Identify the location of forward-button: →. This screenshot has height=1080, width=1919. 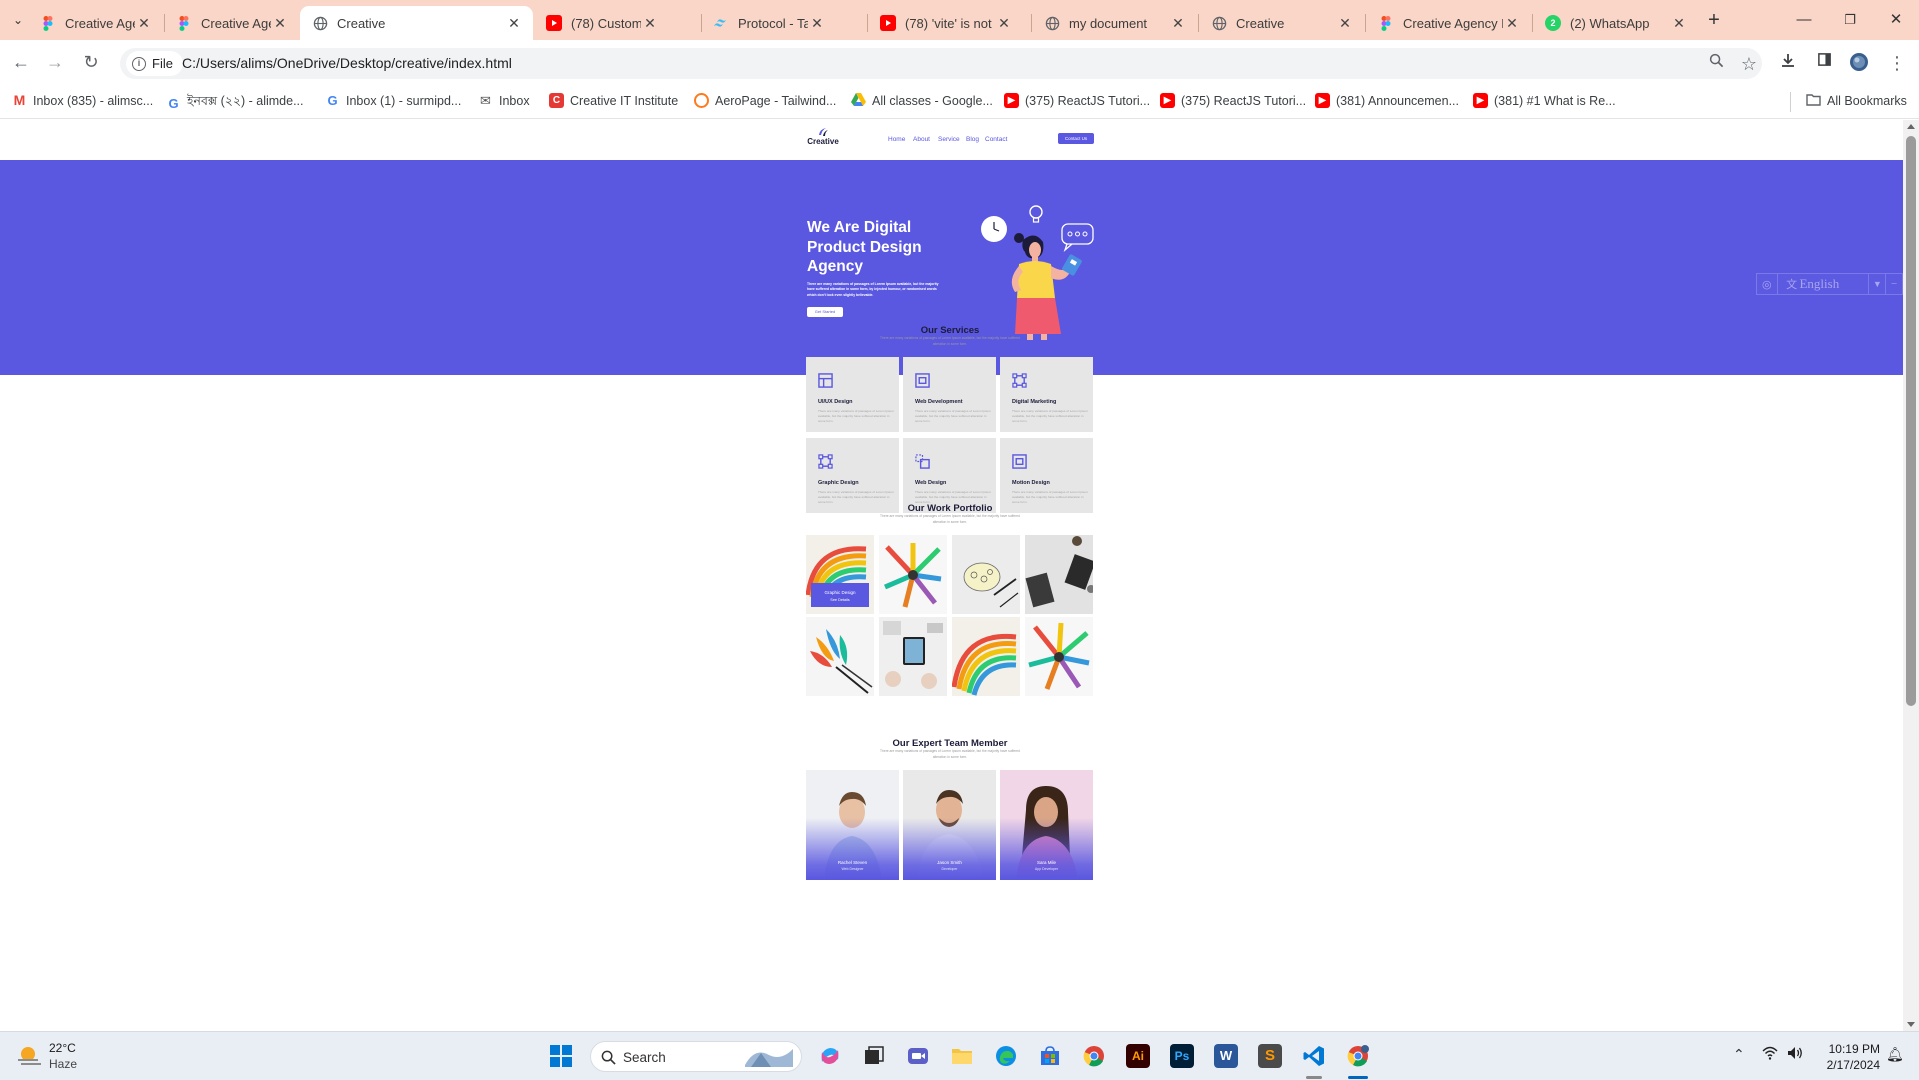
(55, 62).